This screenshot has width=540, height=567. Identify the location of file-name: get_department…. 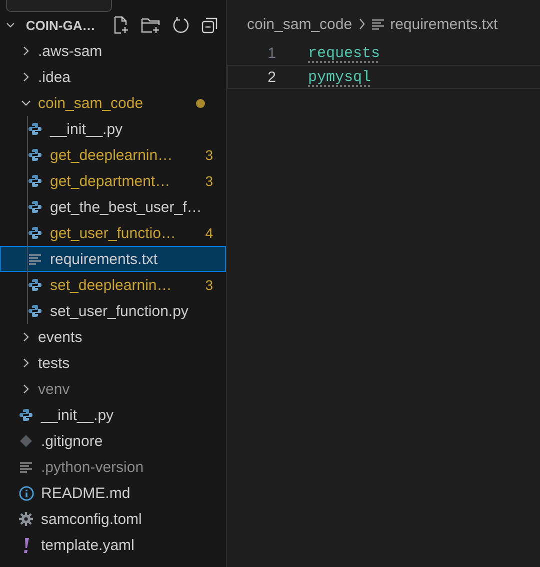
(111, 181).